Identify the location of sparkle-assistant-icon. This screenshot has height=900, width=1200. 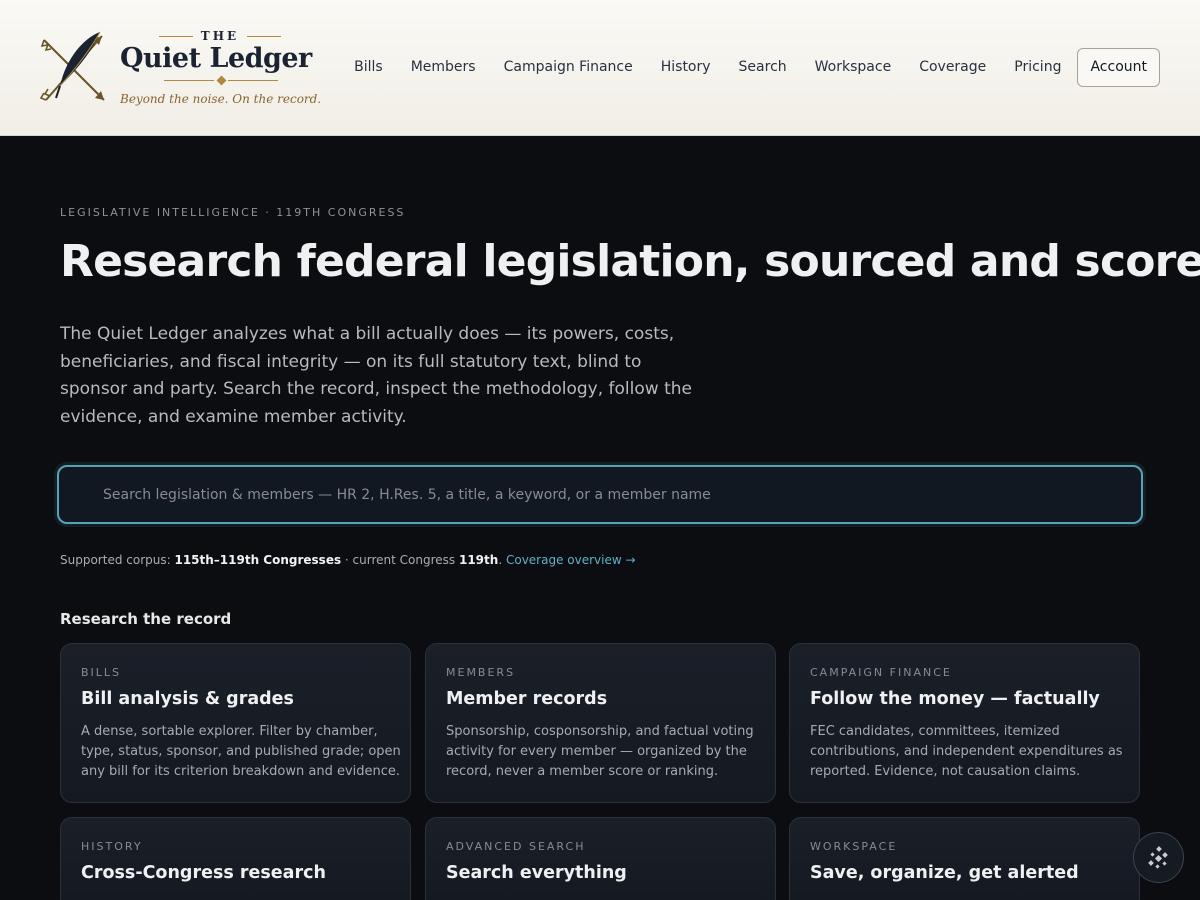
(1157, 857).